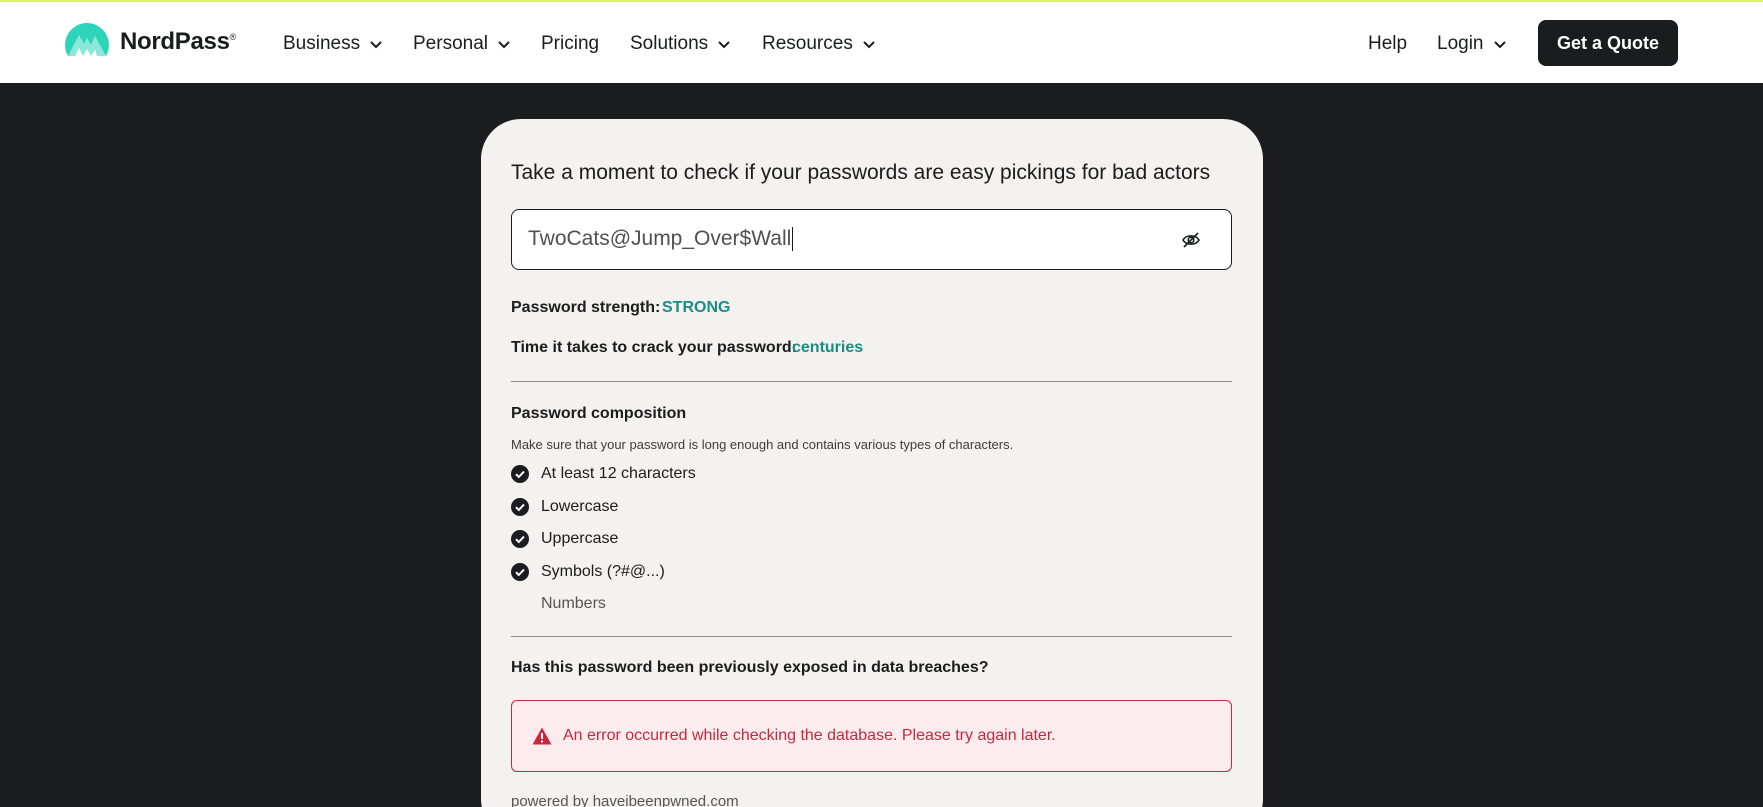 Image resolution: width=1763 pixels, height=807 pixels. I want to click on composition-item: Uppercase, so click(564, 539).